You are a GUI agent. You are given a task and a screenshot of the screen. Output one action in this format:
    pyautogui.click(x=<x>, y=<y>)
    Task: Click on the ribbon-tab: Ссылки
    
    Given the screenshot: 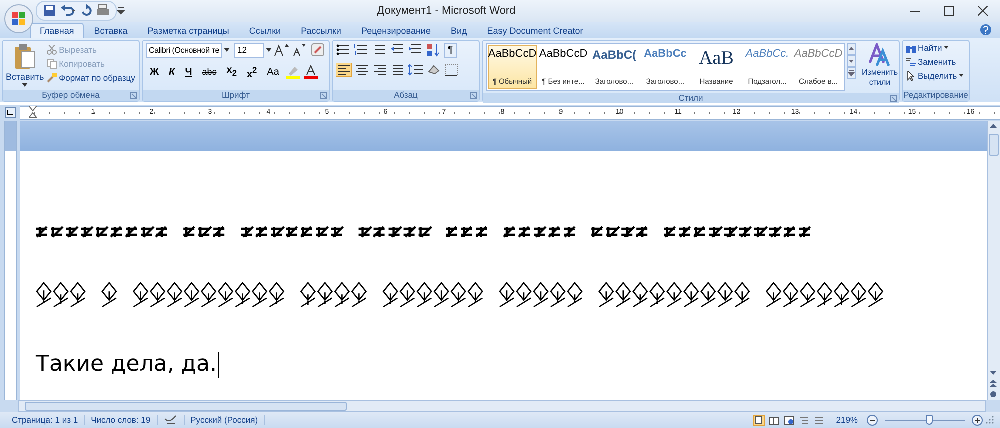 What is the action you would take?
    pyautogui.click(x=265, y=30)
    